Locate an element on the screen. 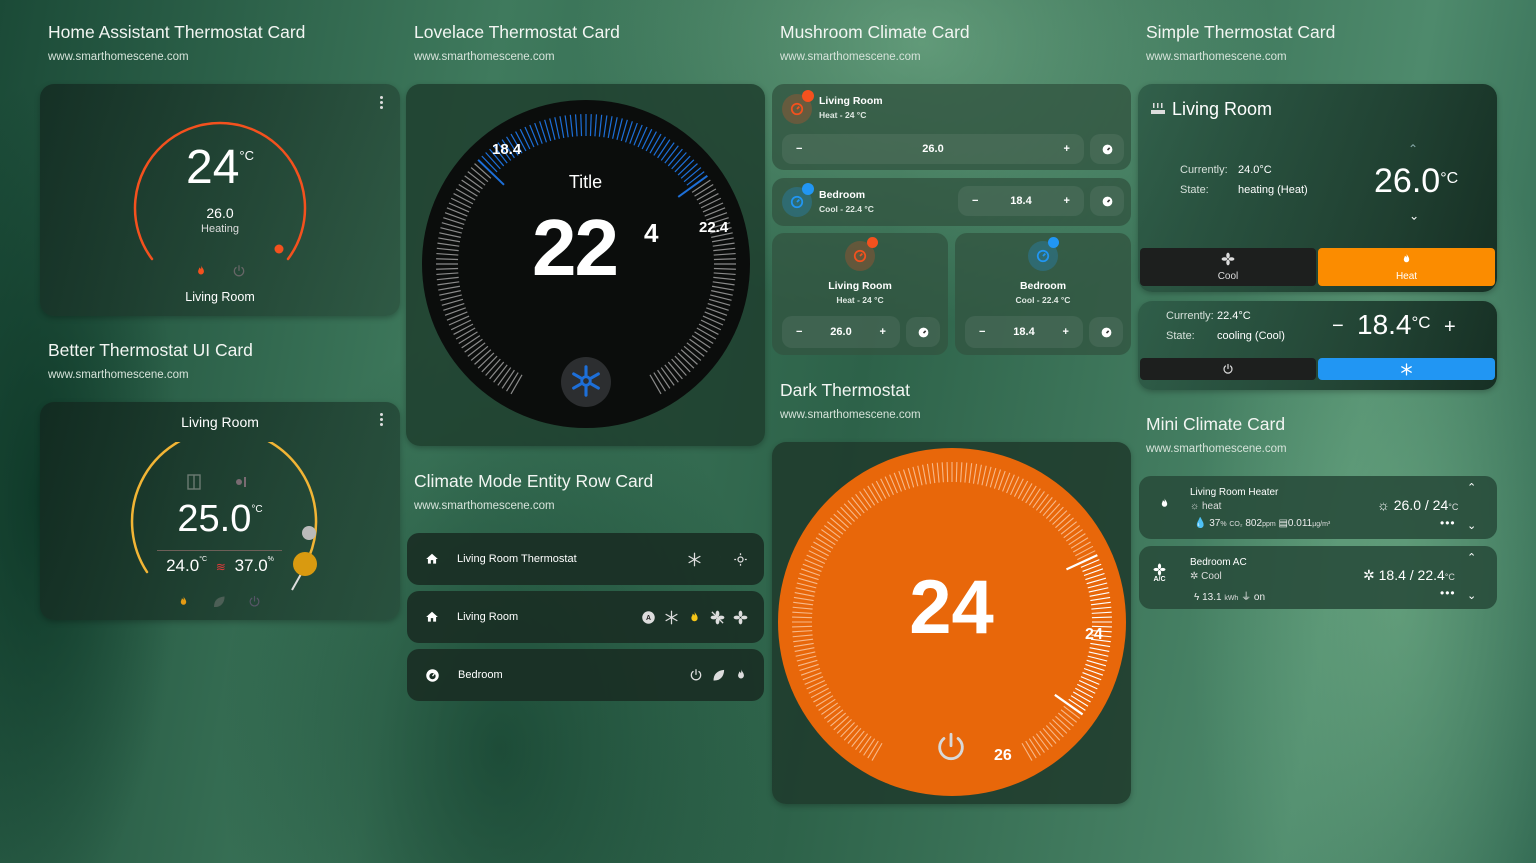  section-title-climate-mode: Climate Mode Entity Row Card is located at coordinates (534, 481).